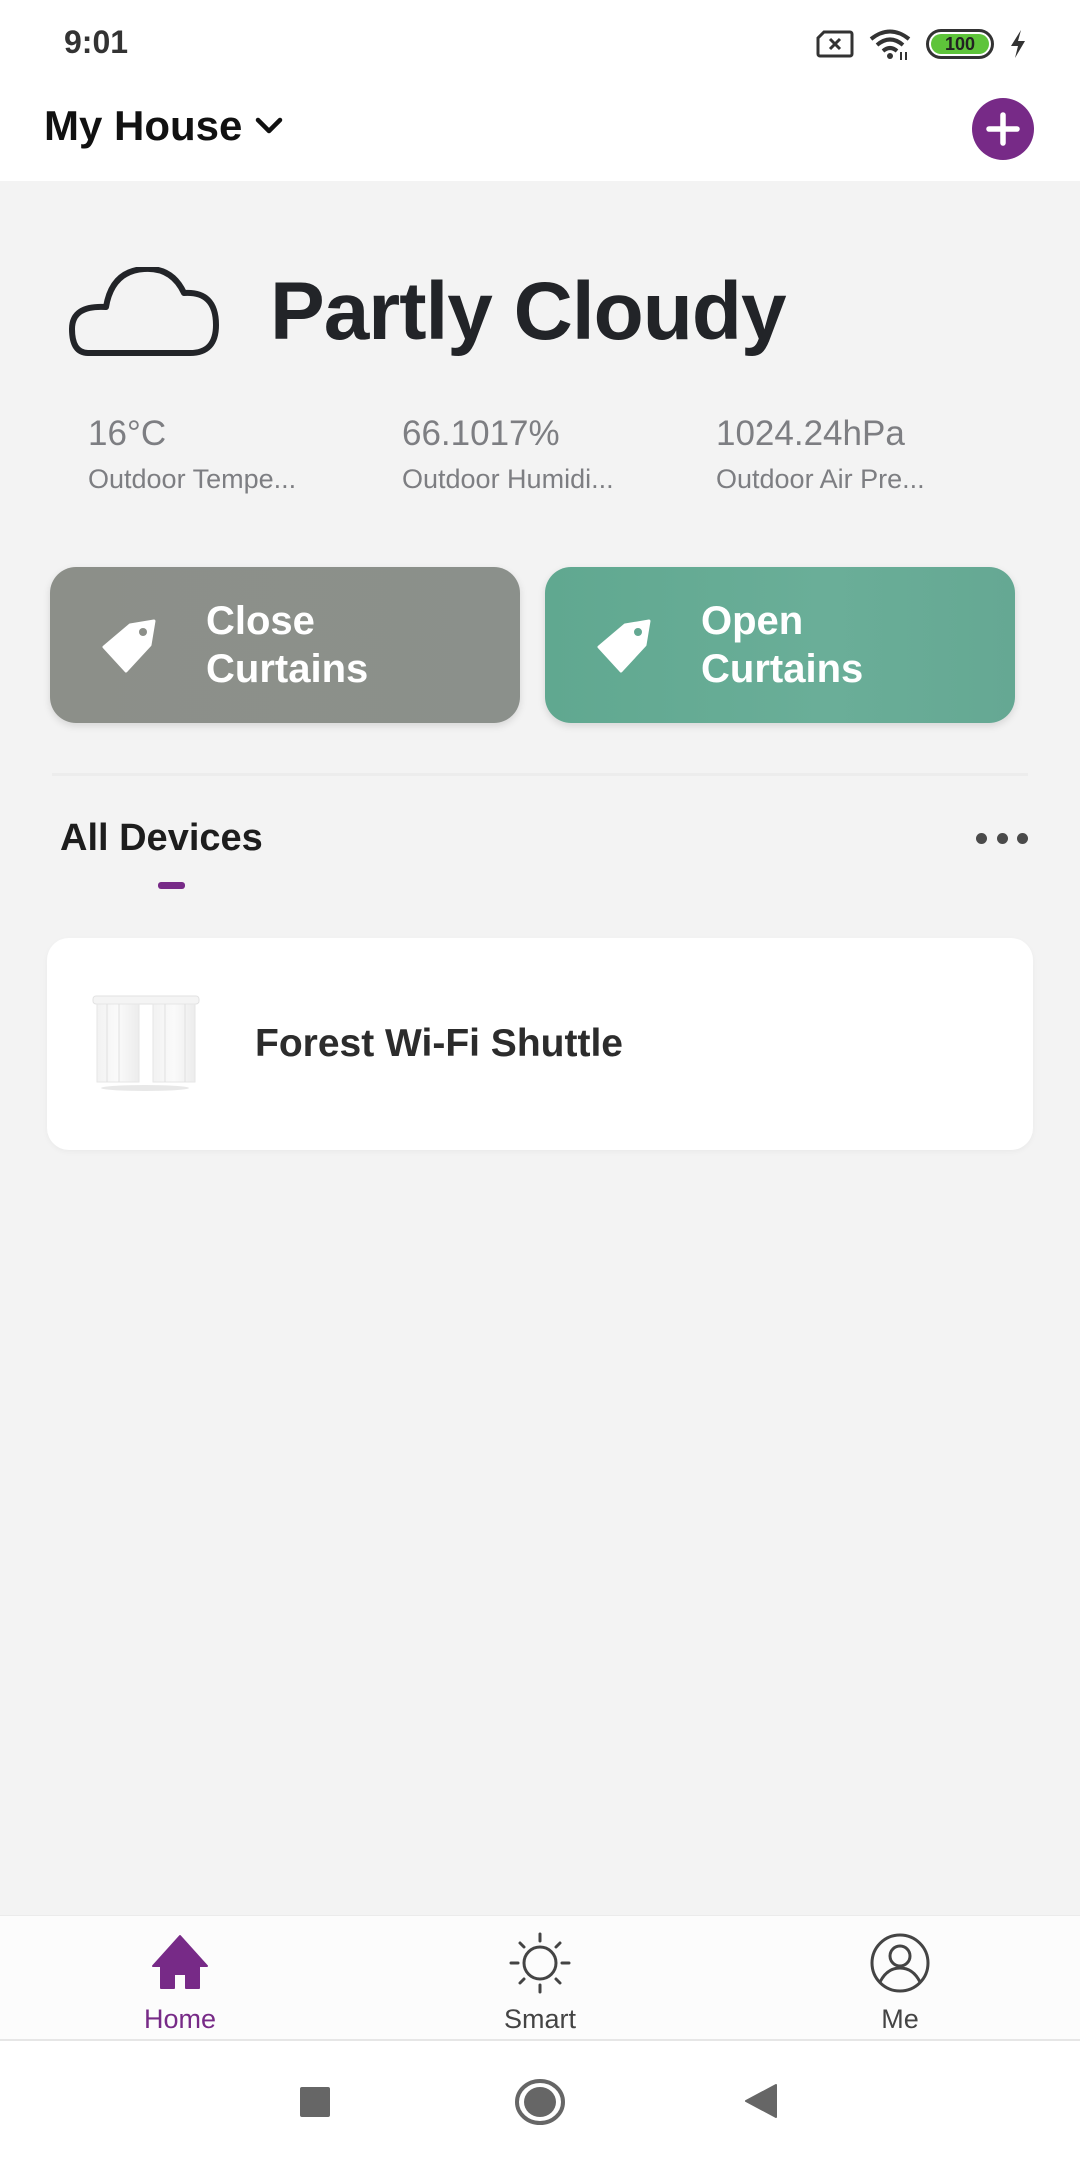 Image resolution: width=1080 pixels, height=2160 pixels. I want to click on metric-value: 16°C, so click(127, 433).